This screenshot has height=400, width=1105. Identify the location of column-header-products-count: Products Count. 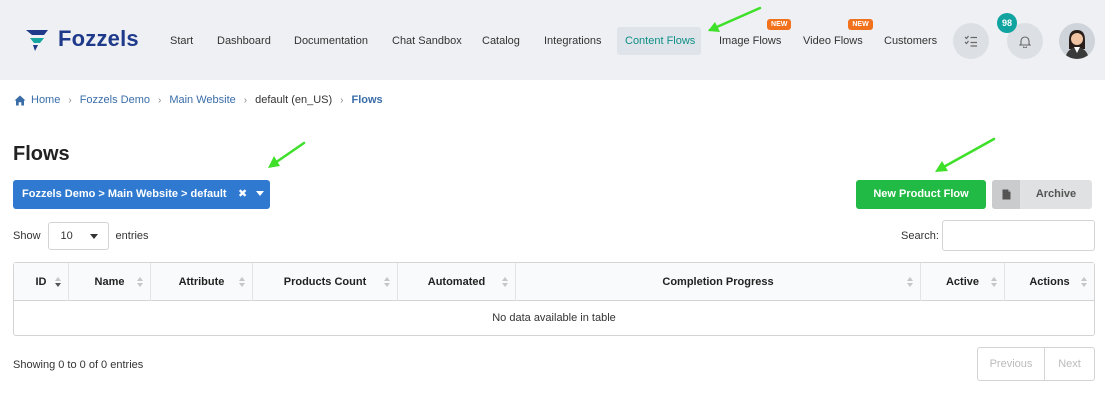
(325, 282).